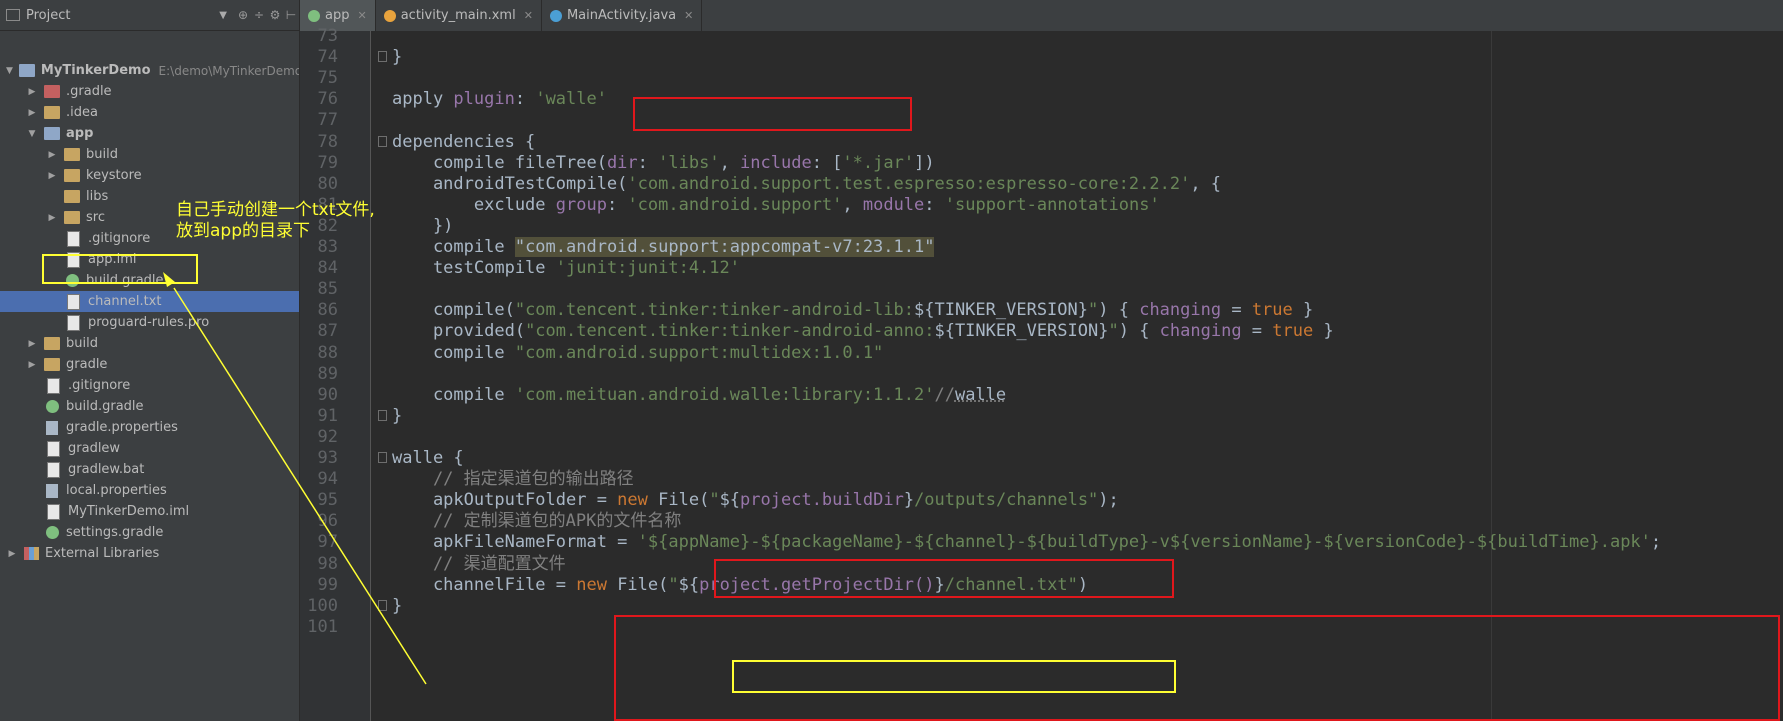 The width and height of the screenshot is (1783, 721). I want to click on settings-icon: ⚙, so click(275, 15).